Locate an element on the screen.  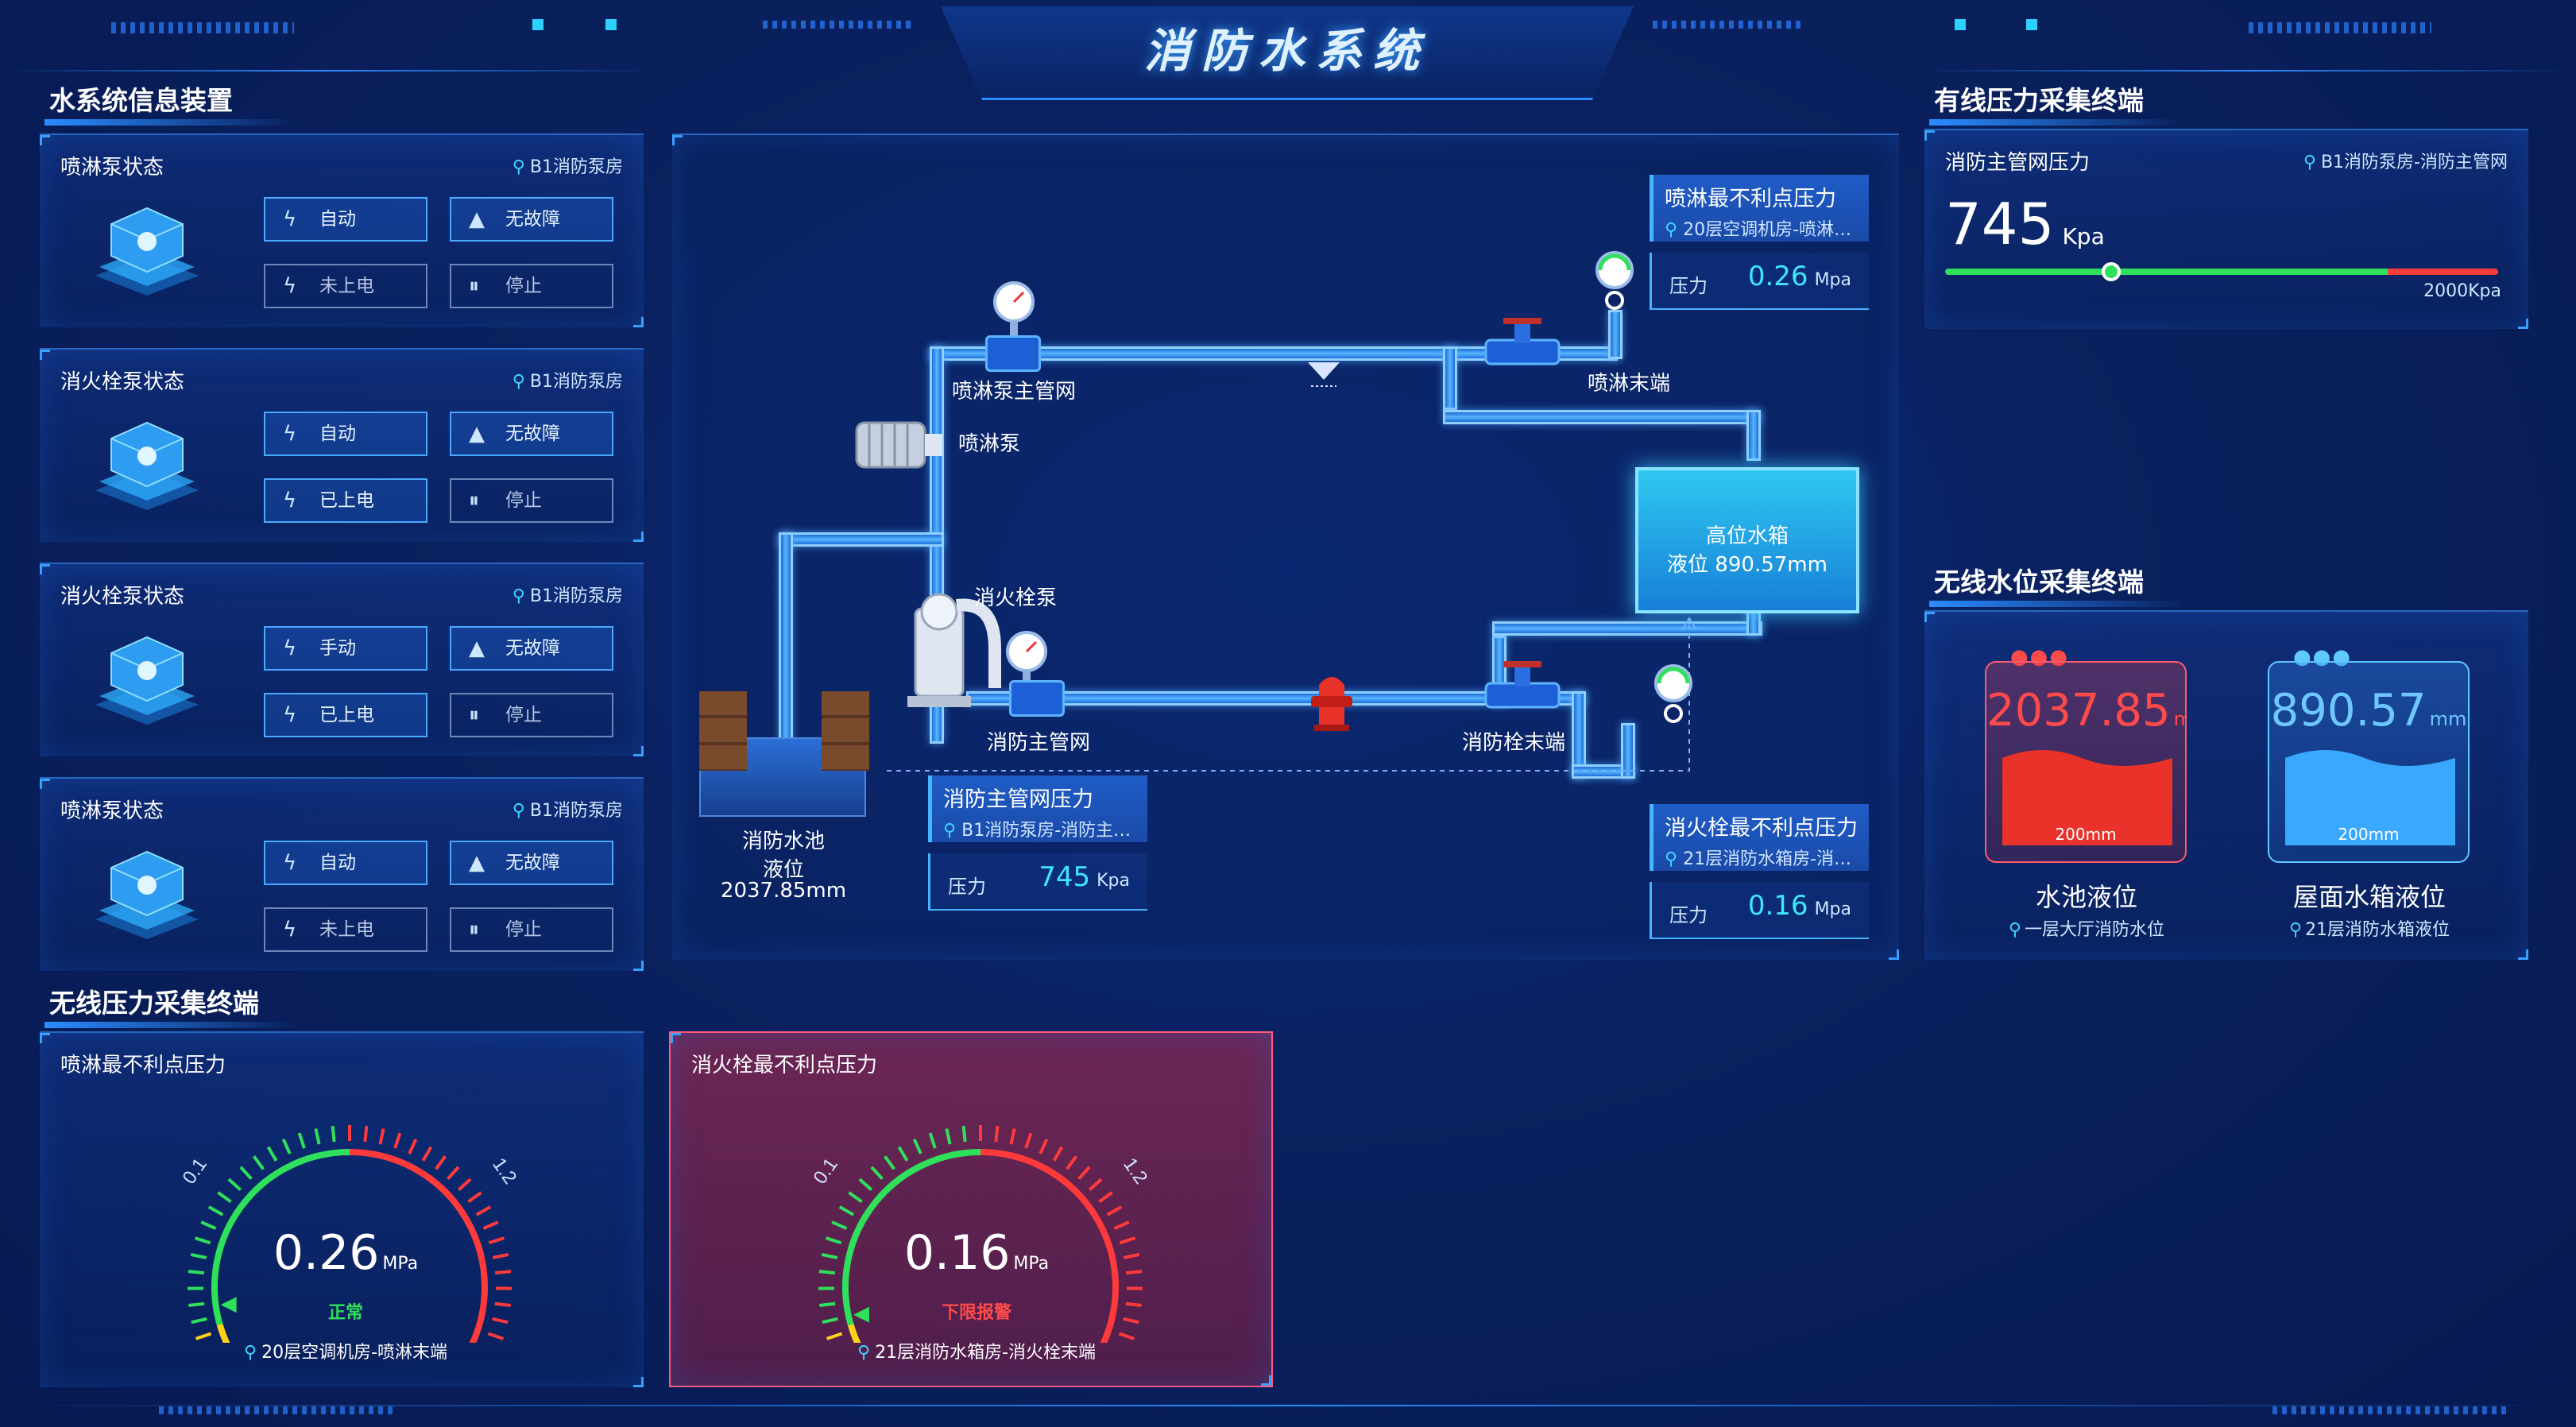
label-sprinkler-pump: 喷淋泵 is located at coordinates (989, 444).